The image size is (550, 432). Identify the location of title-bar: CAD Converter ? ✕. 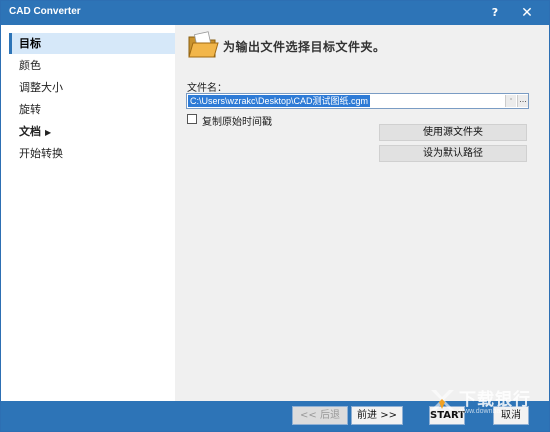
(275, 13).